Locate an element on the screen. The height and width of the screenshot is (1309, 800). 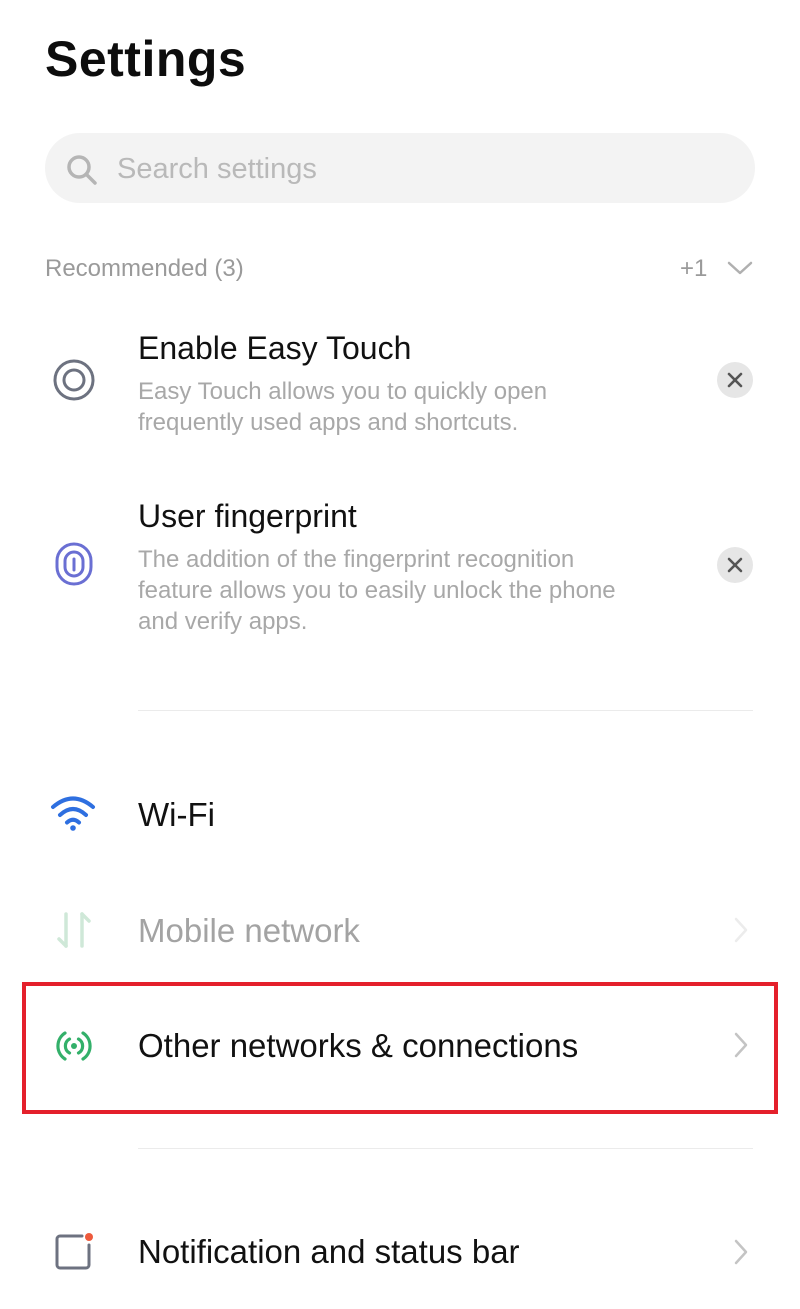
settings-item-label: Wi-Fi is located at coordinates (176, 814).